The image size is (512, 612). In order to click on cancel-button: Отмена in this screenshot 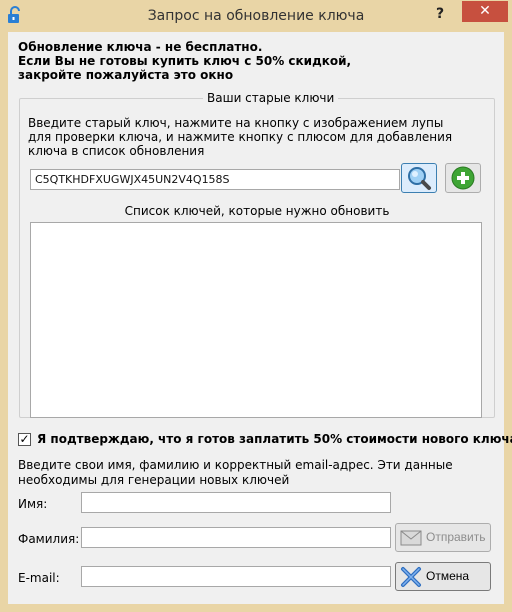, I will do `click(443, 576)`.